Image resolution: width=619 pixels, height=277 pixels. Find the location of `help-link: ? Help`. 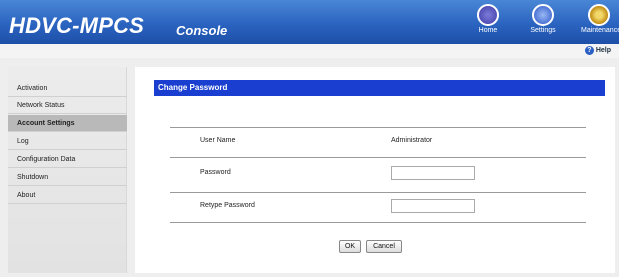

help-link: ? Help is located at coordinates (597, 50).